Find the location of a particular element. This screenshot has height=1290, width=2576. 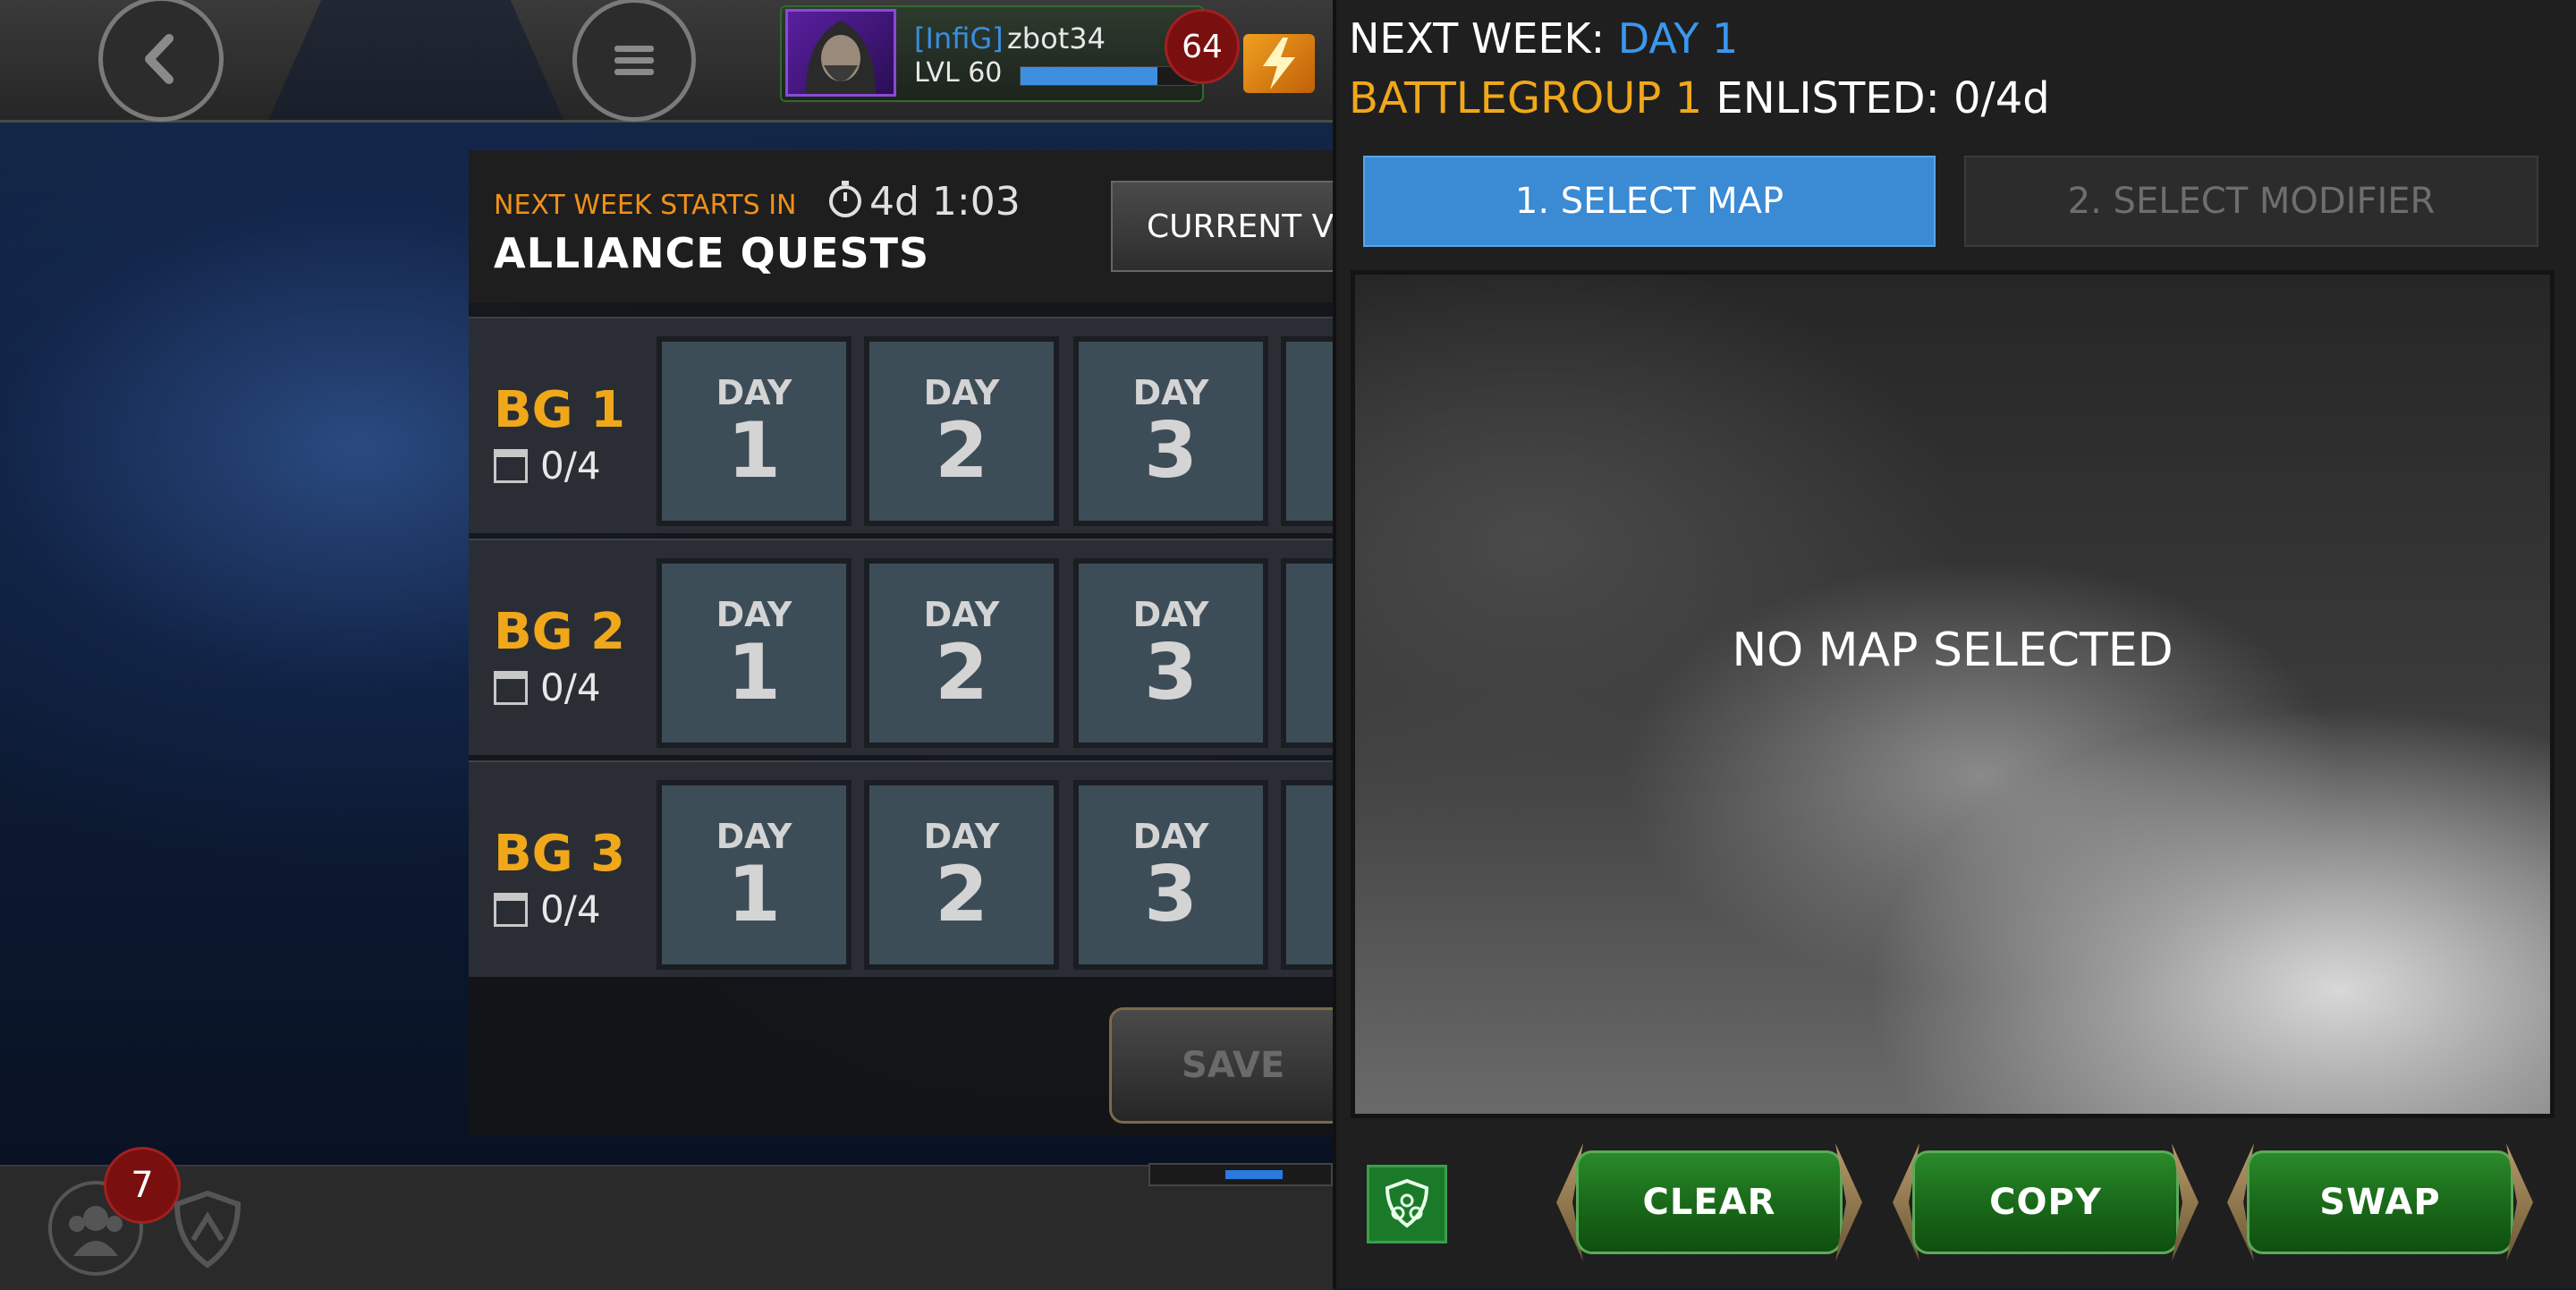

next-week-day-line: NEXT WEEK: DAY 1 is located at coordinates (1543, 38).